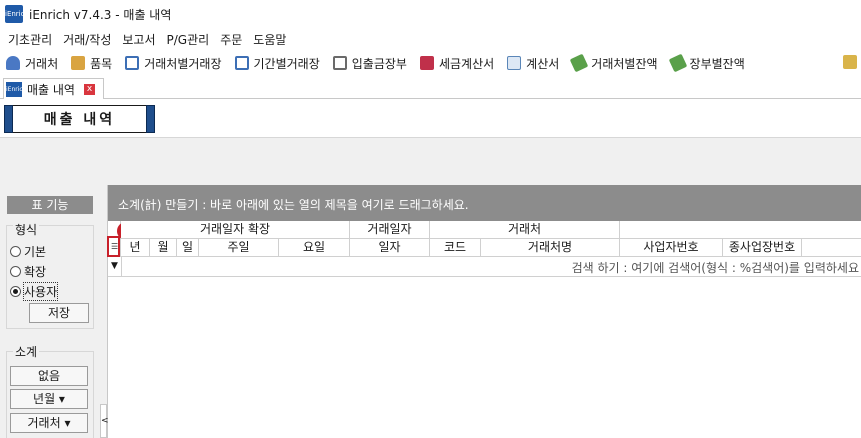  Describe the element at coordinates (715, 268) in the screenshot. I see `filter-hint: 검색 하기 : 여기에 검색어(형식 : %검색어)를 입력하세요` at that location.